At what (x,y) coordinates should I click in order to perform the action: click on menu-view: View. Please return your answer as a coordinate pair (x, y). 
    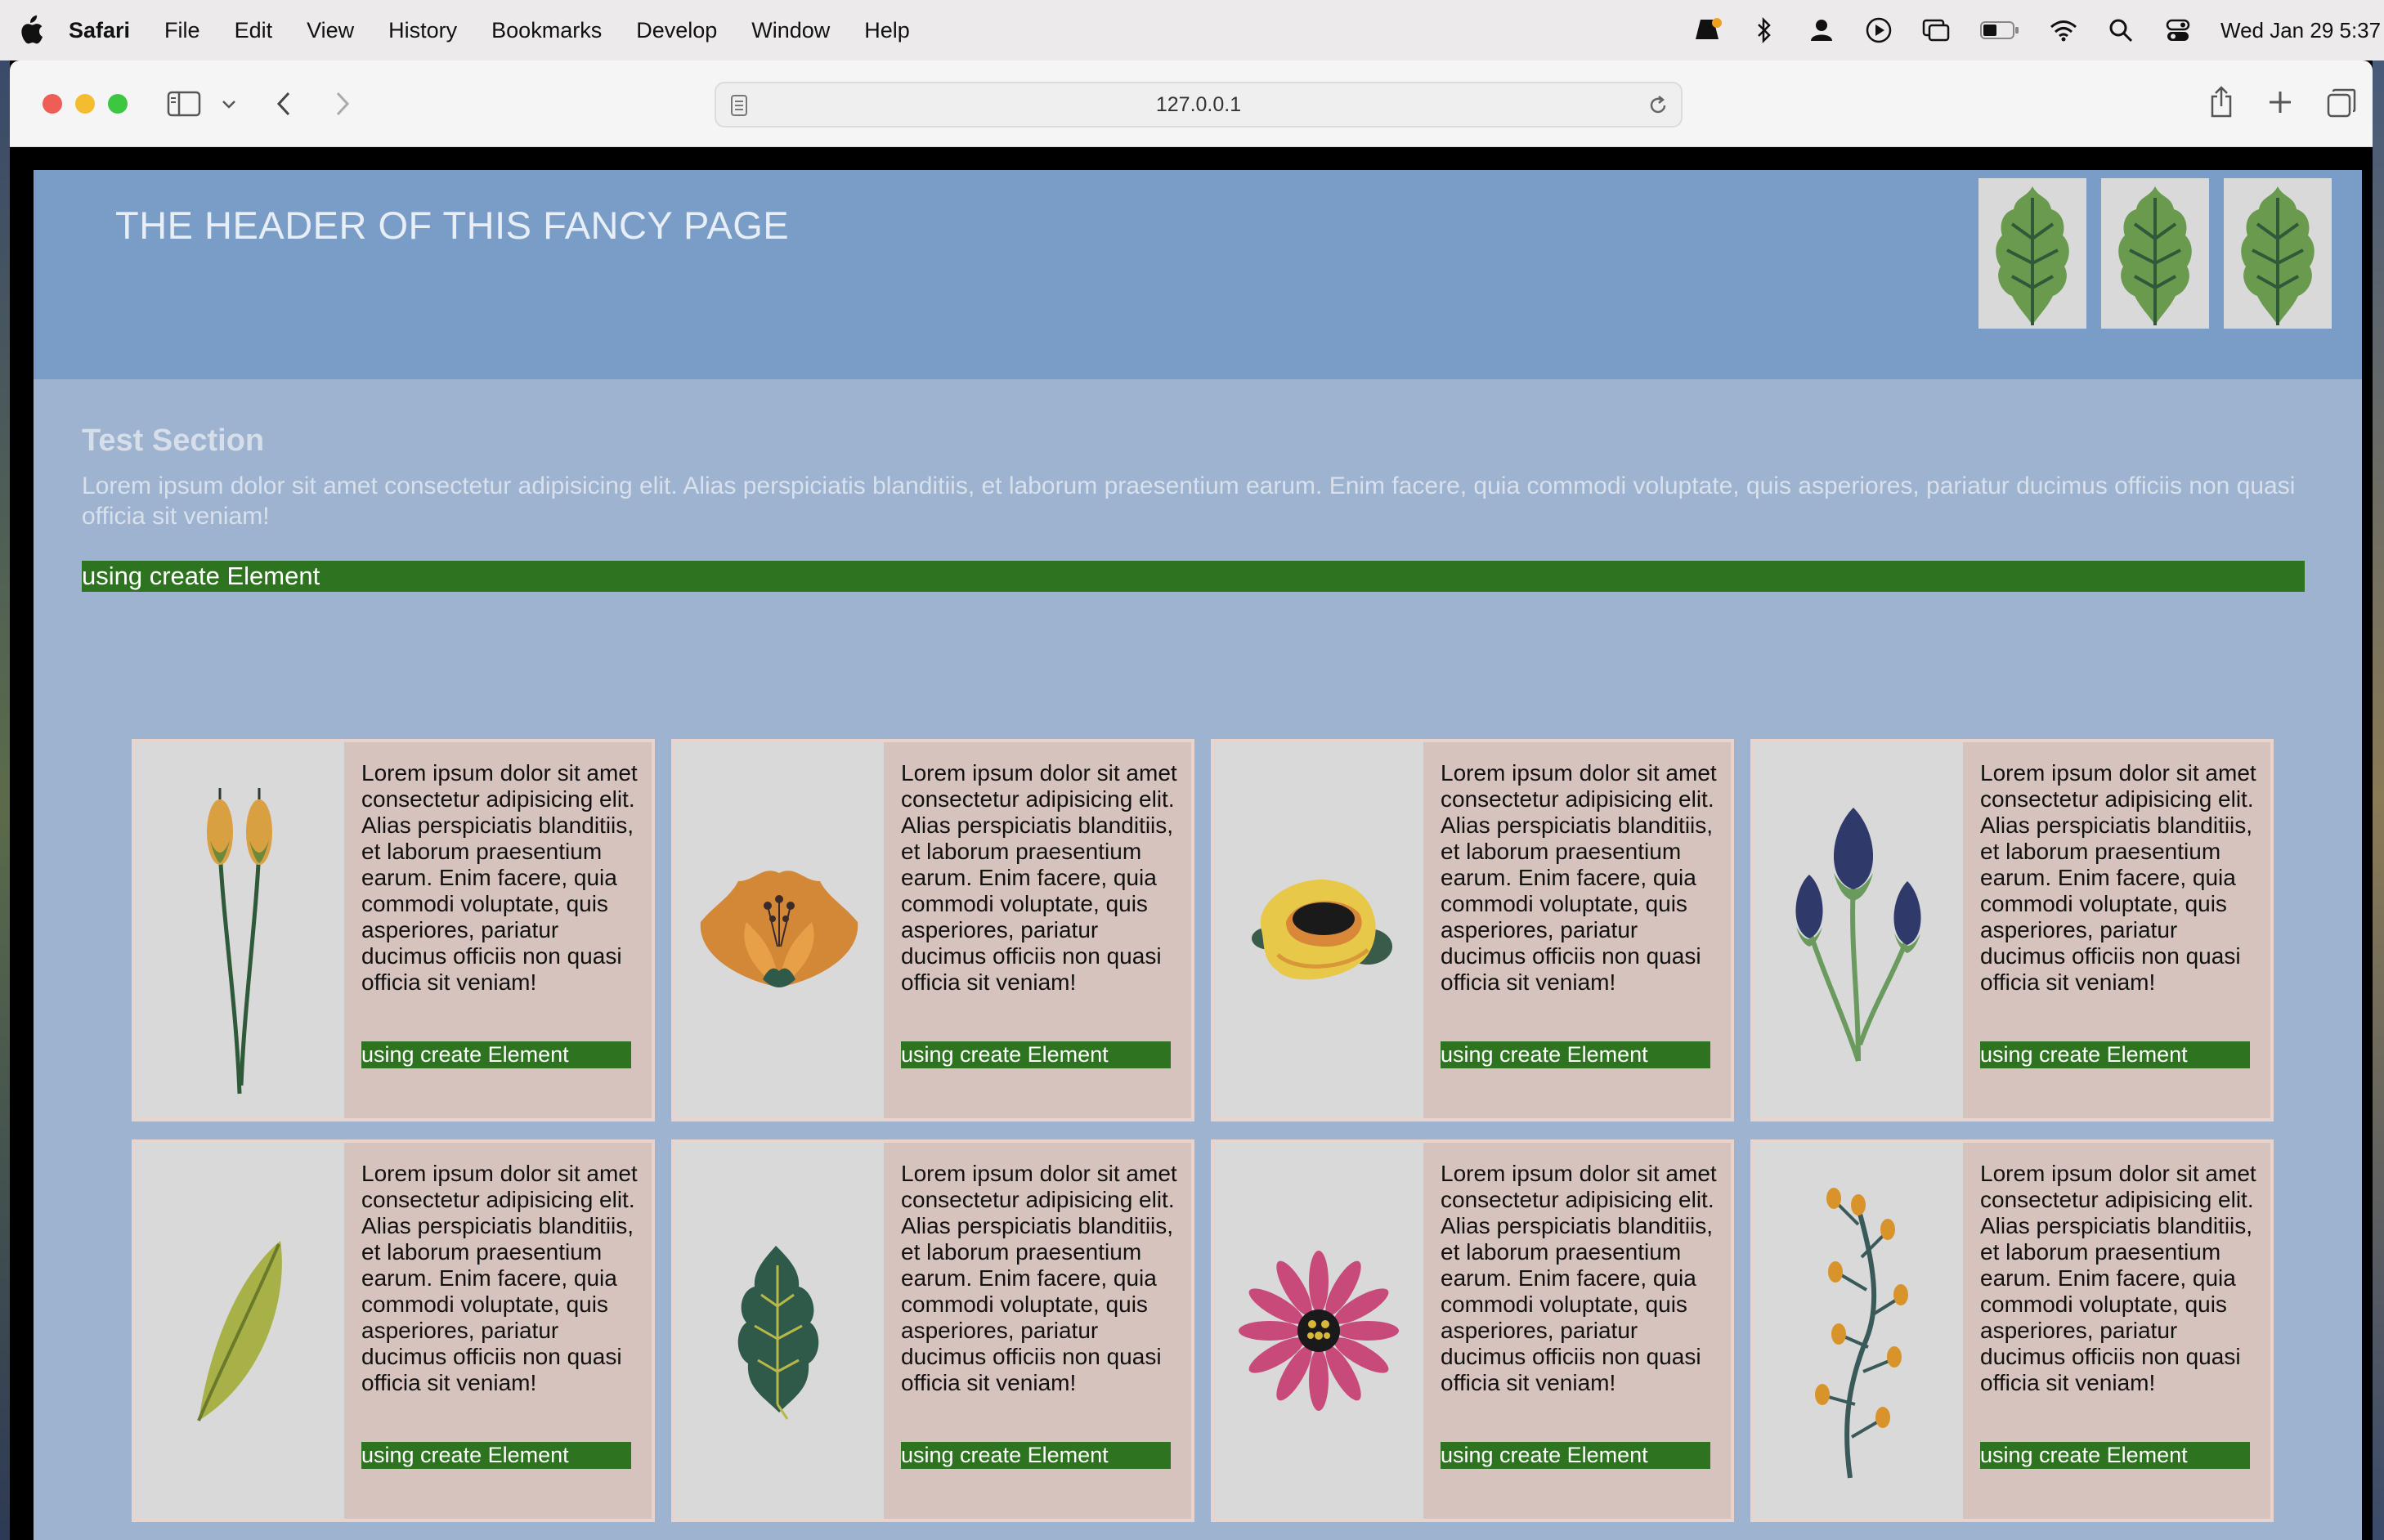
    Looking at the image, I should click on (330, 31).